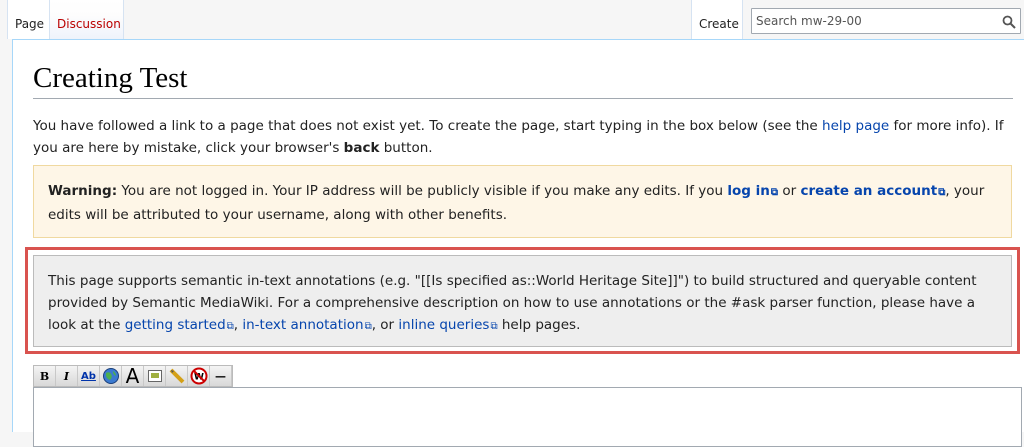 The width and height of the screenshot is (1024, 447). I want to click on bold-button: B, so click(45, 376).